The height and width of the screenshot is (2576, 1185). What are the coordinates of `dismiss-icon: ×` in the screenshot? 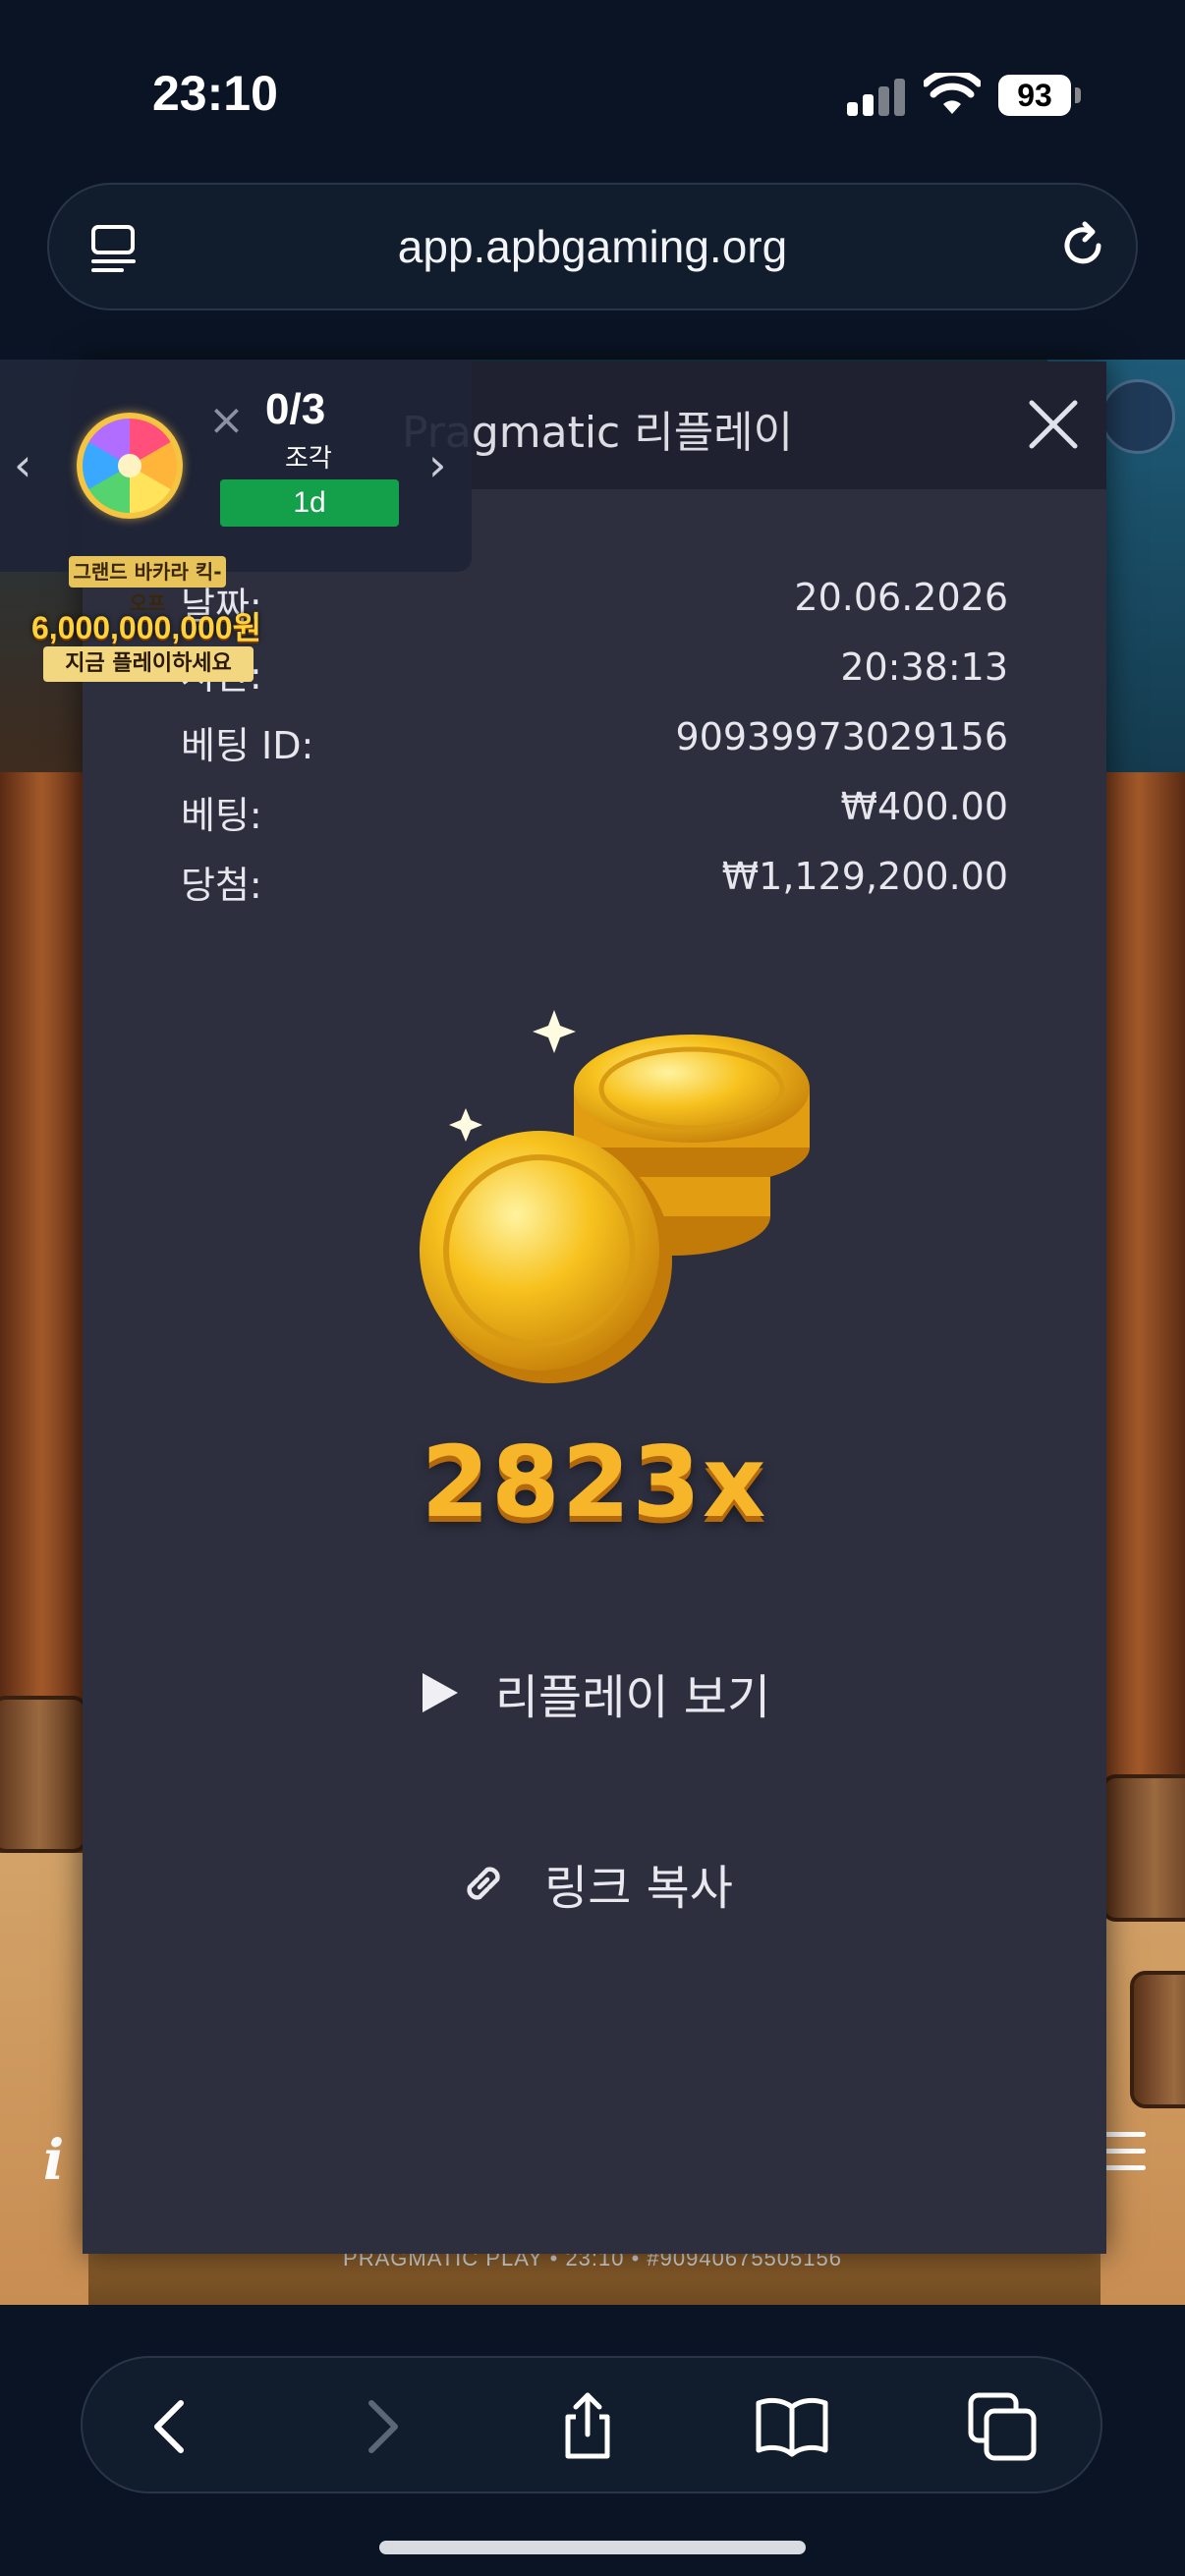 It's located at (227, 420).